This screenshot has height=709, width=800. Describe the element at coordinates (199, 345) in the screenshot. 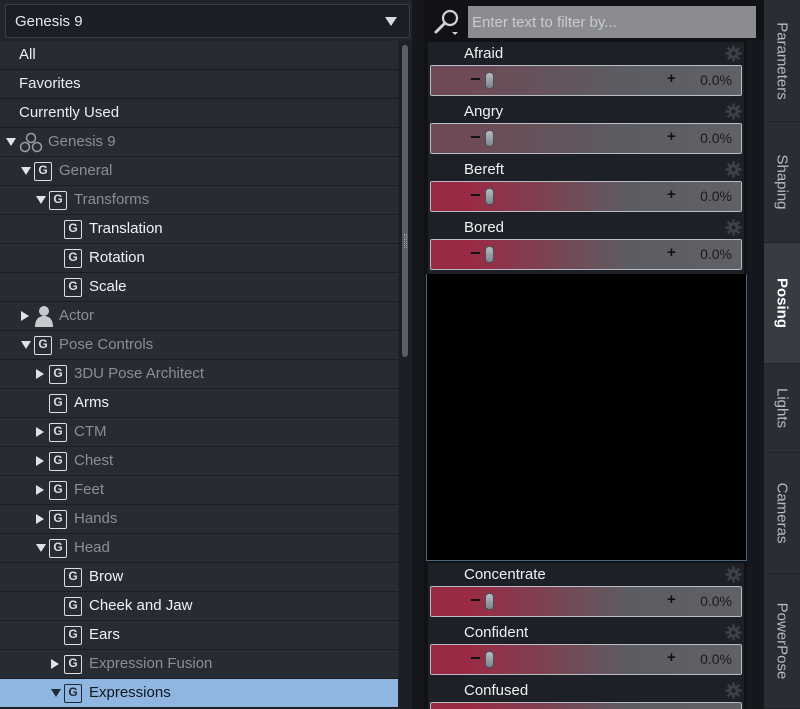

I see `tree-item-pose-controls: G Pose Controls` at that location.